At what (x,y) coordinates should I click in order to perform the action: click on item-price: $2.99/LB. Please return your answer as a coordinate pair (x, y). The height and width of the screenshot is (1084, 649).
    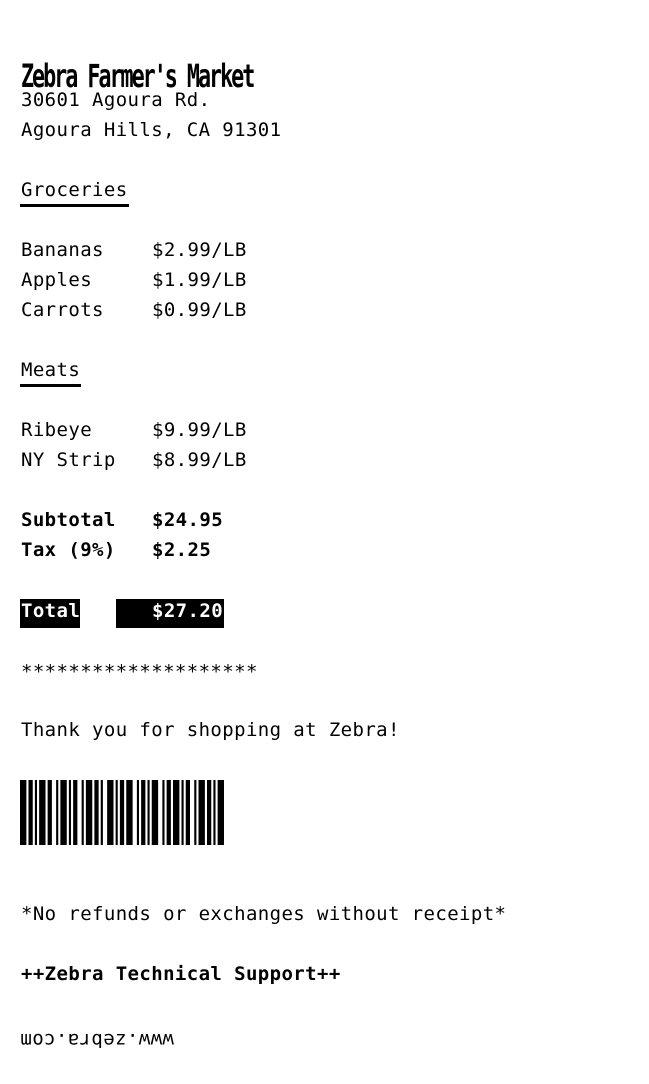
    Looking at the image, I should click on (199, 250).